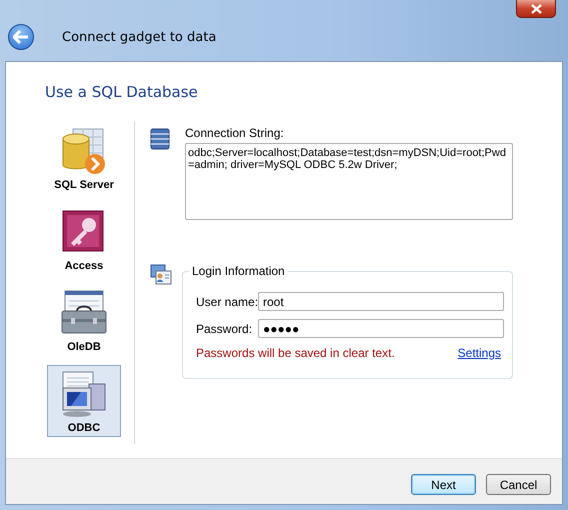 This screenshot has height=510, width=568. I want to click on back-button, so click(21, 37).